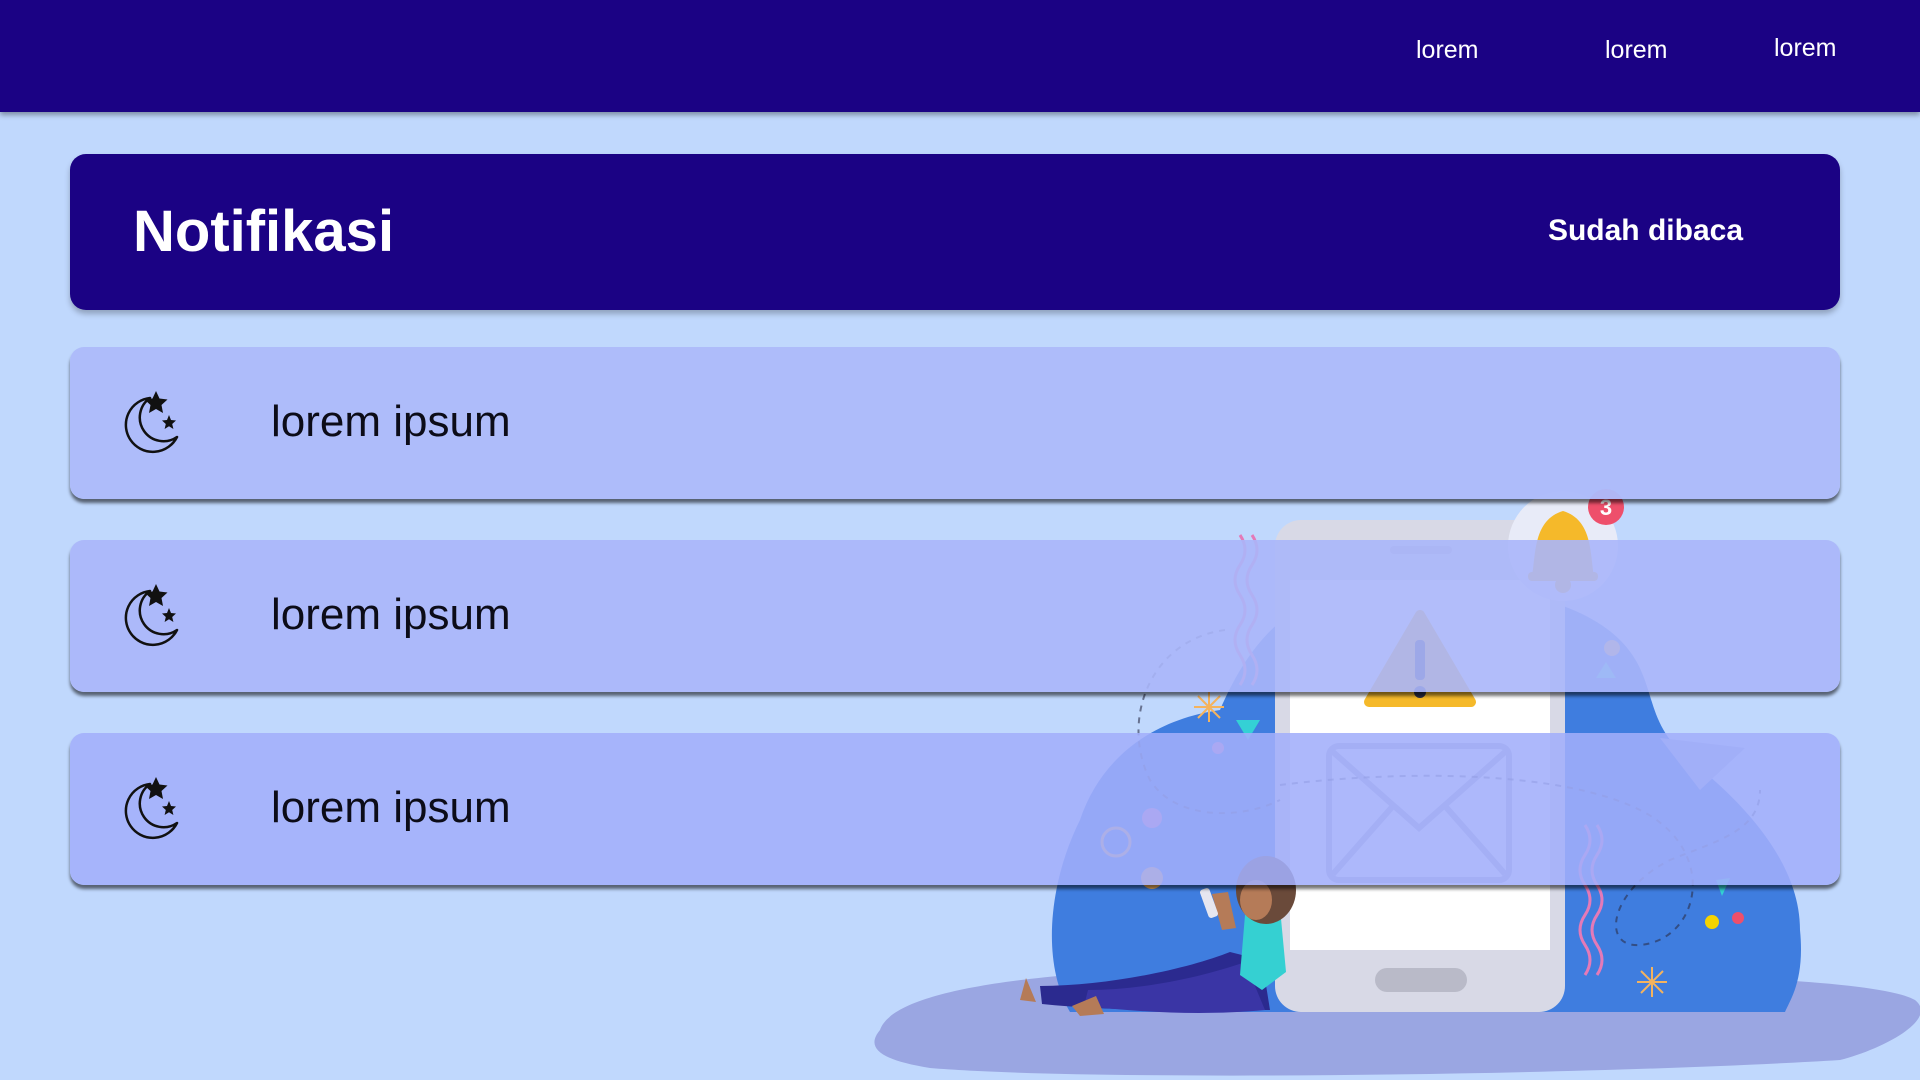  I want to click on nav-link-2: lorem, so click(1636, 50).